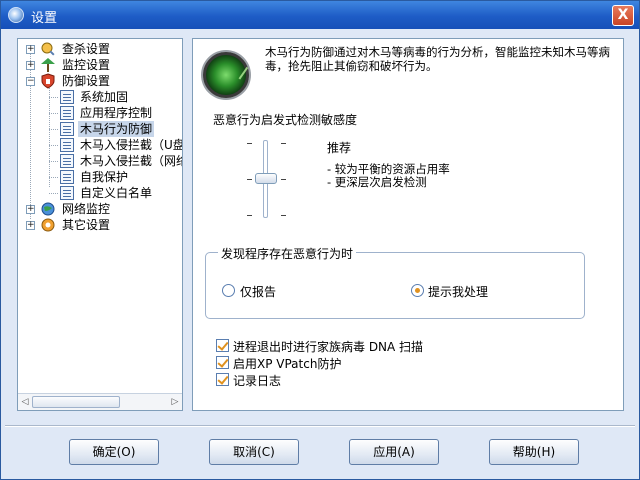  Describe the element at coordinates (339, 148) in the screenshot. I see `sensitivity-level-label: 推荐` at that location.